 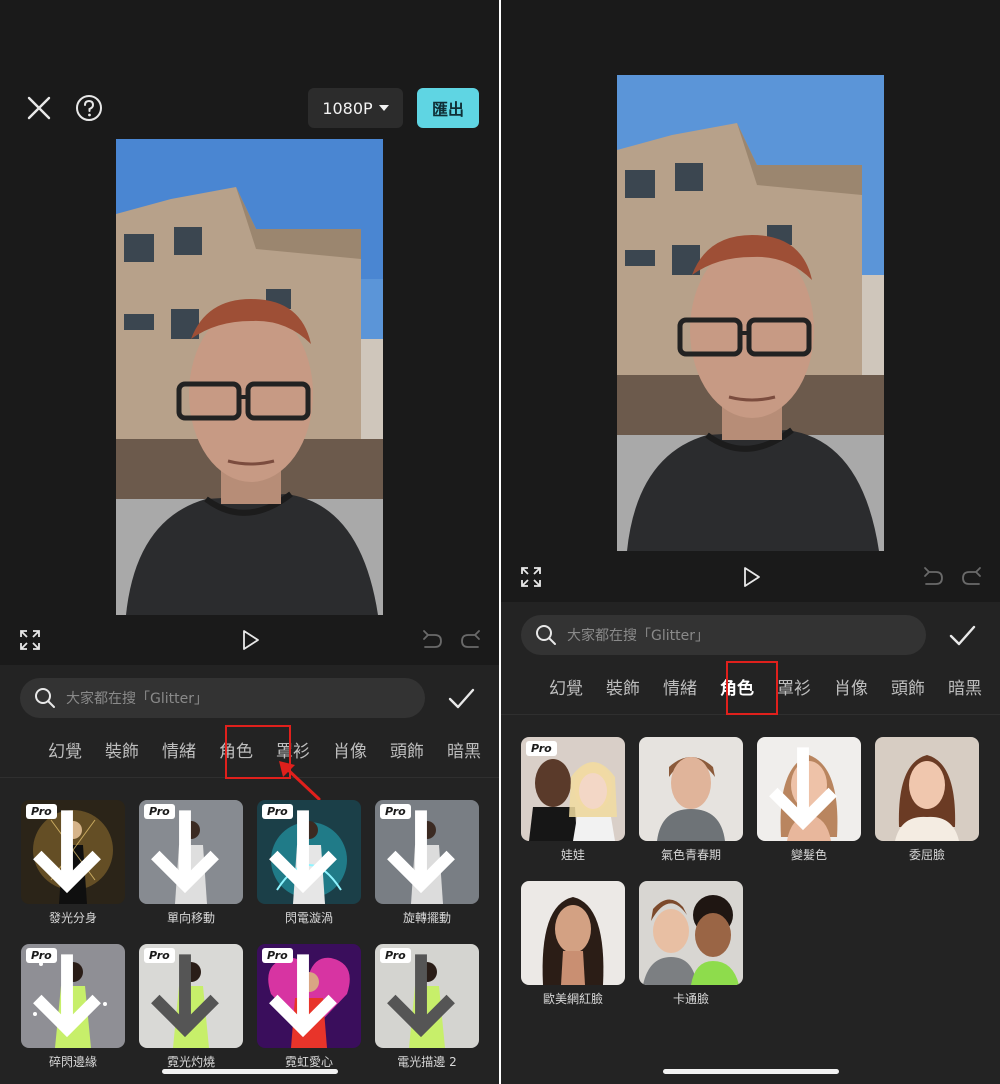 I want to click on effect-label: 娃娃, so click(x=572, y=855).